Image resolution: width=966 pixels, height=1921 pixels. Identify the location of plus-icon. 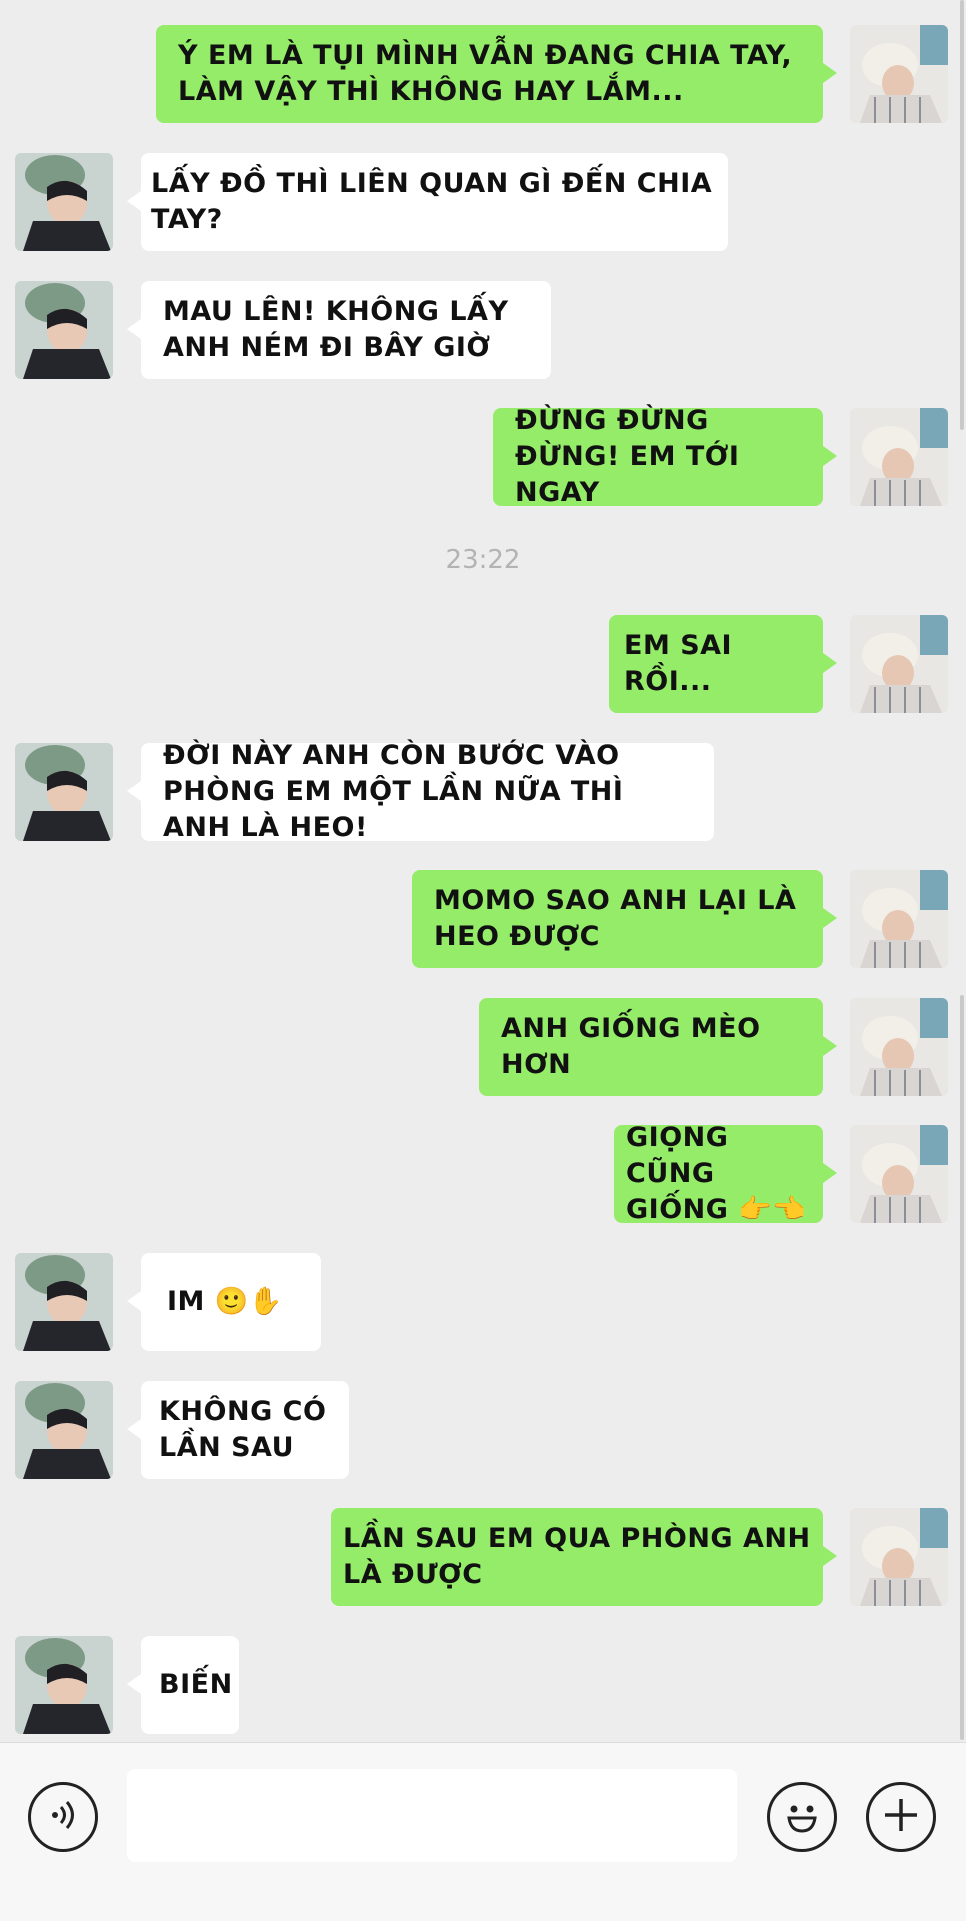
(901, 1817).